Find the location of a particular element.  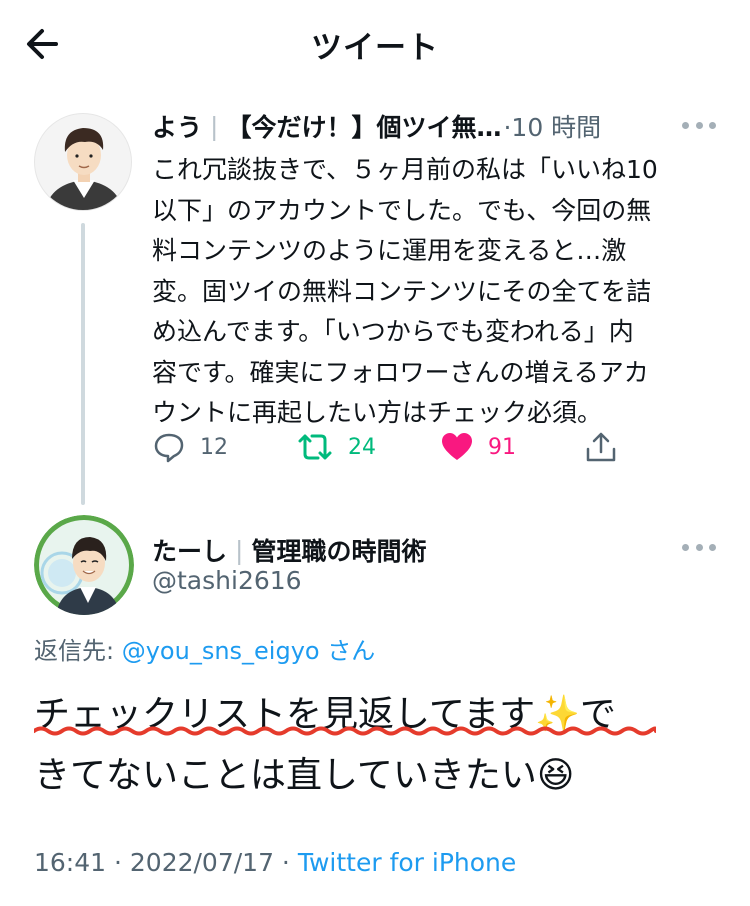

tweet-time-value: 10 時間 is located at coordinates (556, 127).